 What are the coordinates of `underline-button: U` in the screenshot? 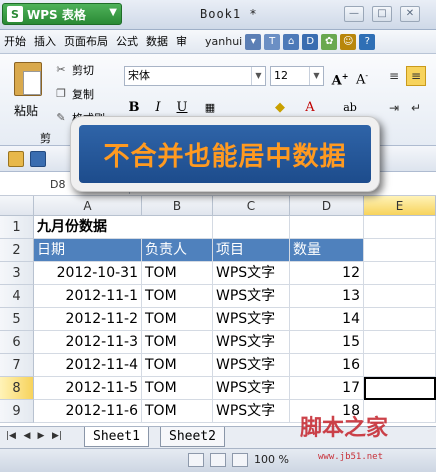 It's located at (182, 108).